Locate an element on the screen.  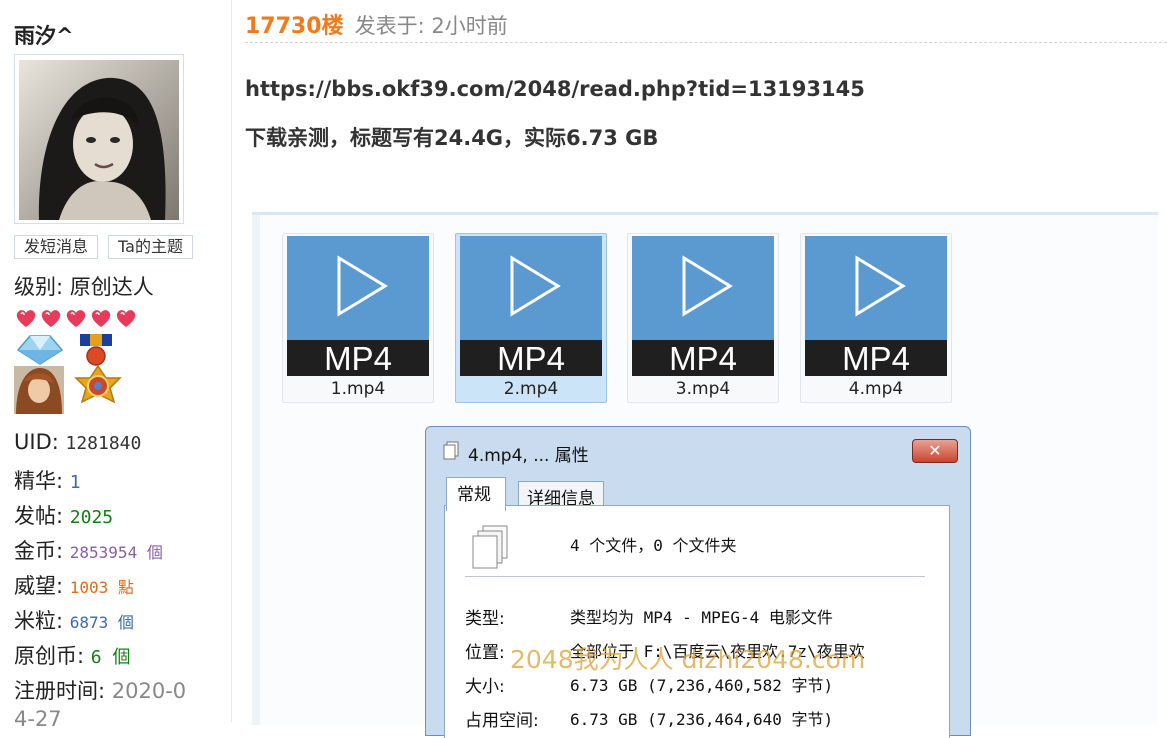
stat-essence: 精华: 1 is located at coordinates (47, 481).